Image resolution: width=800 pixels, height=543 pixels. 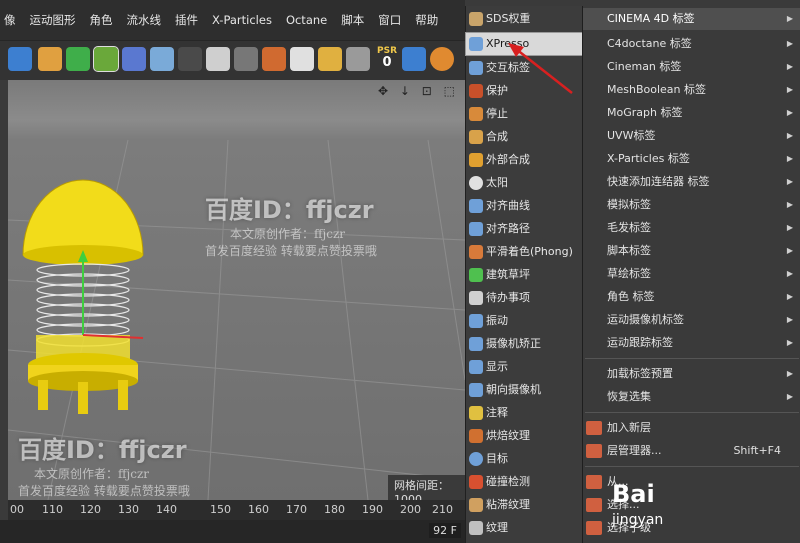 I want to click on menu-item-help: 帮助, so click(x=426, y=20).